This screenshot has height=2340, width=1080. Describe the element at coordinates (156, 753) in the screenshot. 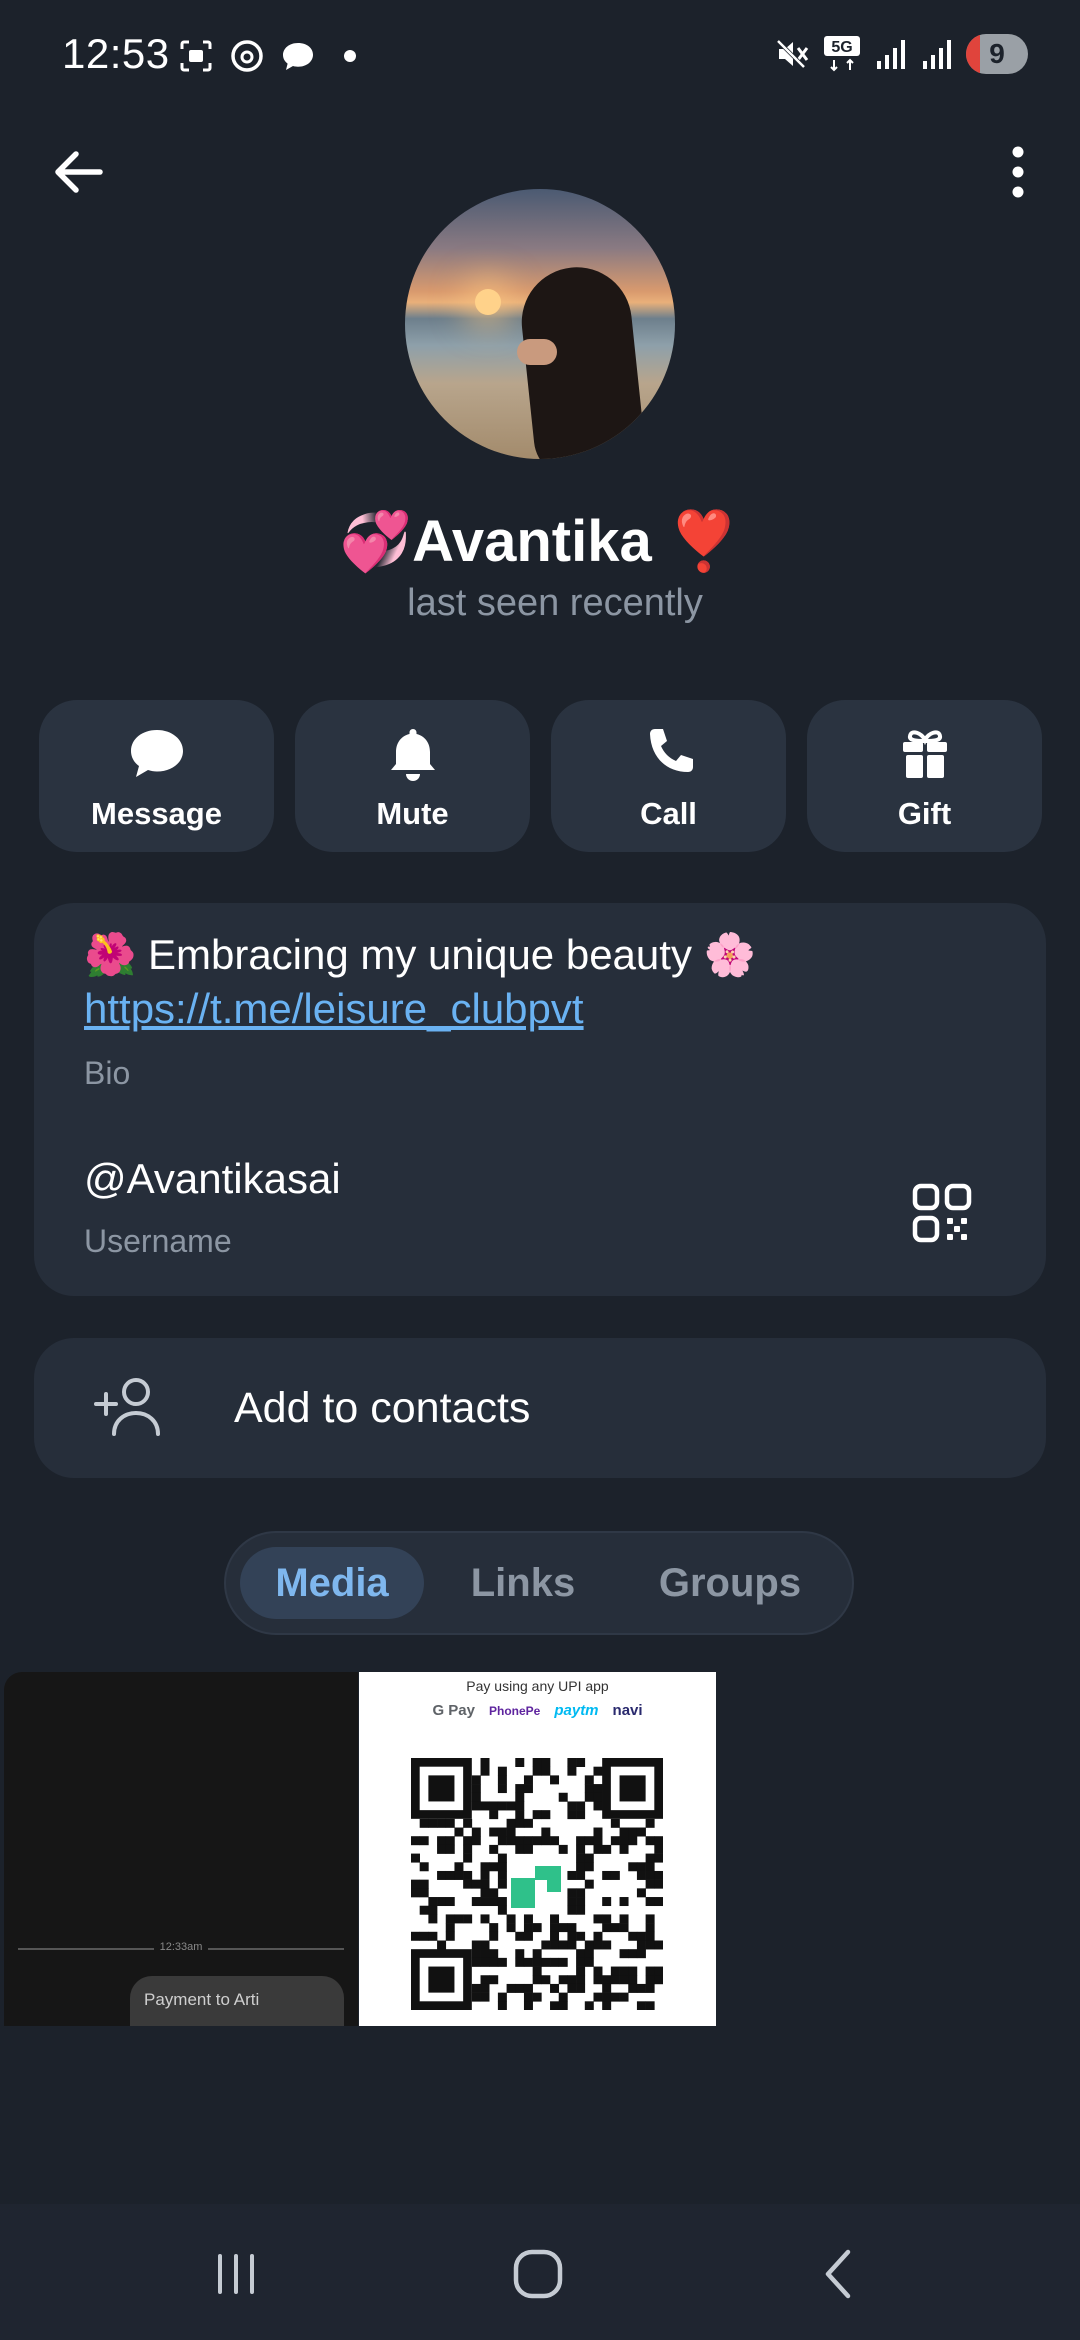

I see `chat-bubble-icon` at that location.